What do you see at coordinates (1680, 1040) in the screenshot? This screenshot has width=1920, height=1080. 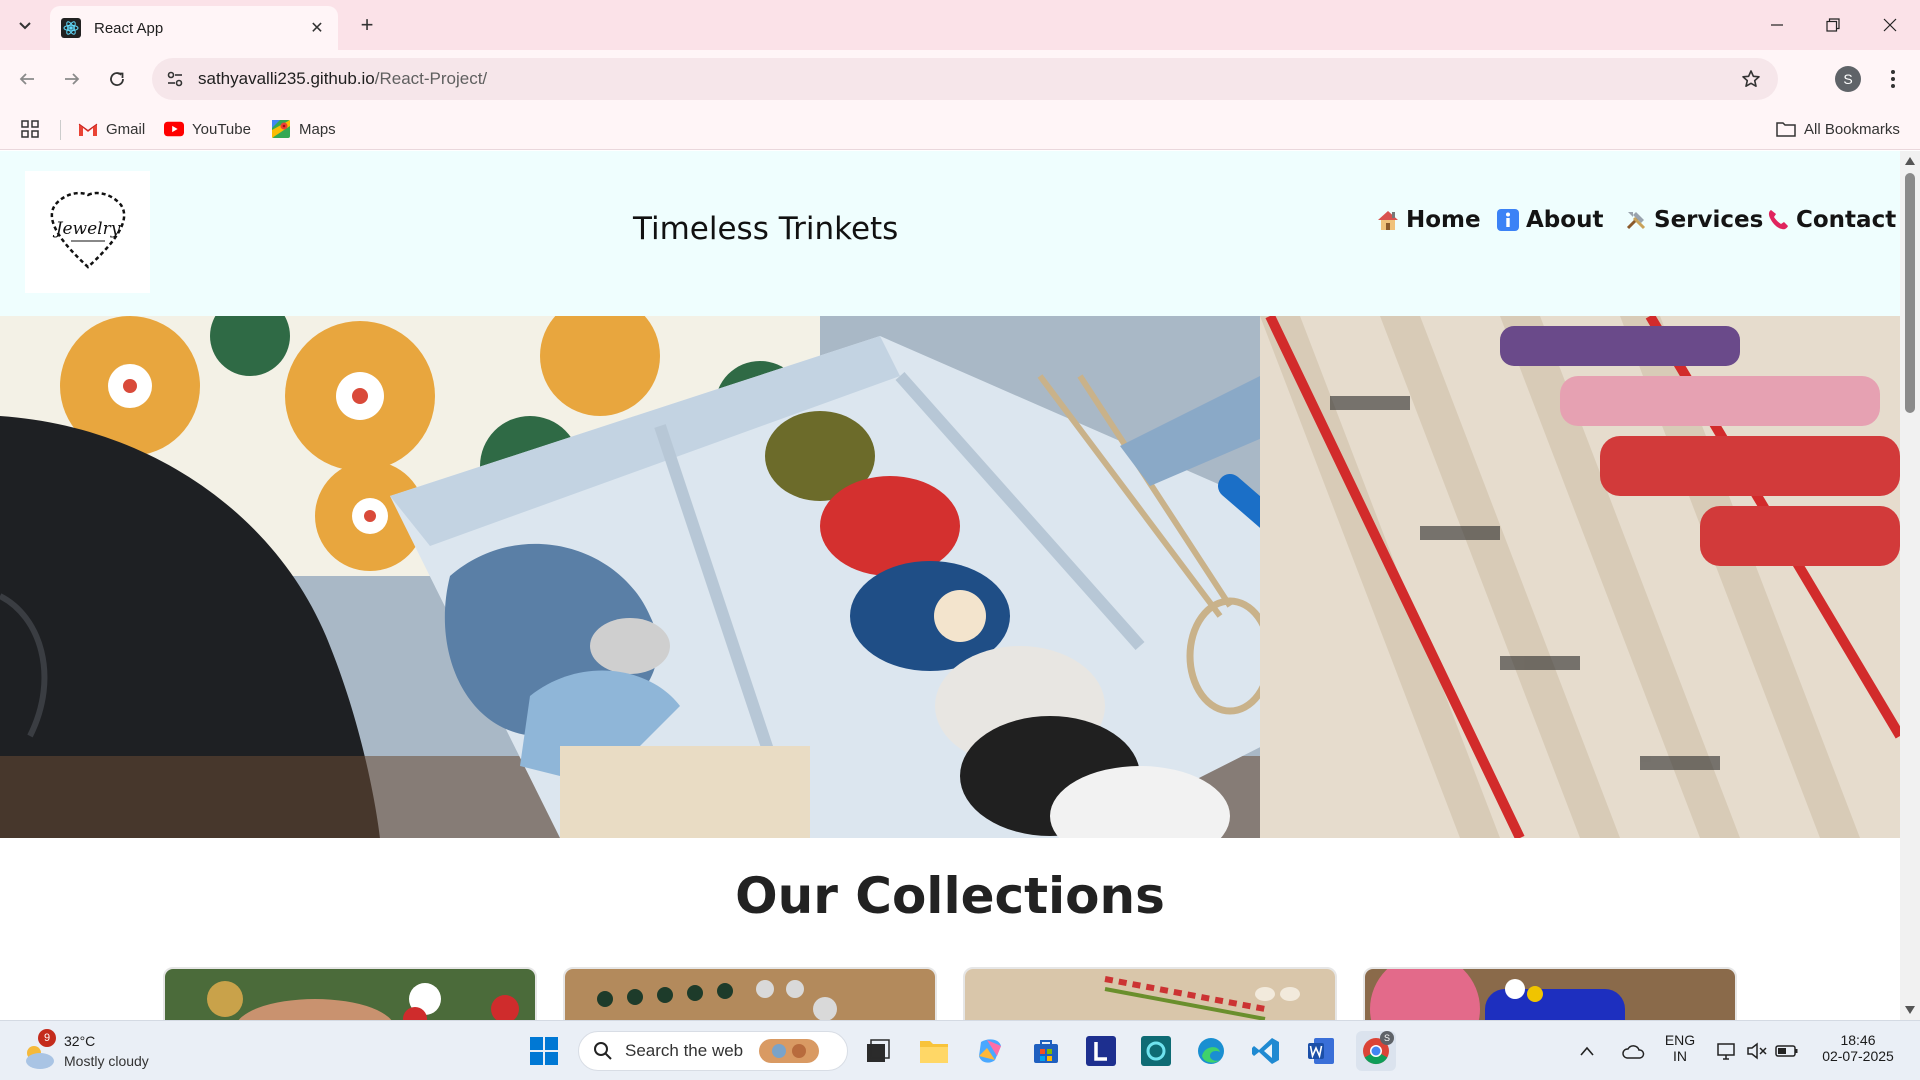 I see `language-line1: ENG` at bounding box center [1680, 1040].